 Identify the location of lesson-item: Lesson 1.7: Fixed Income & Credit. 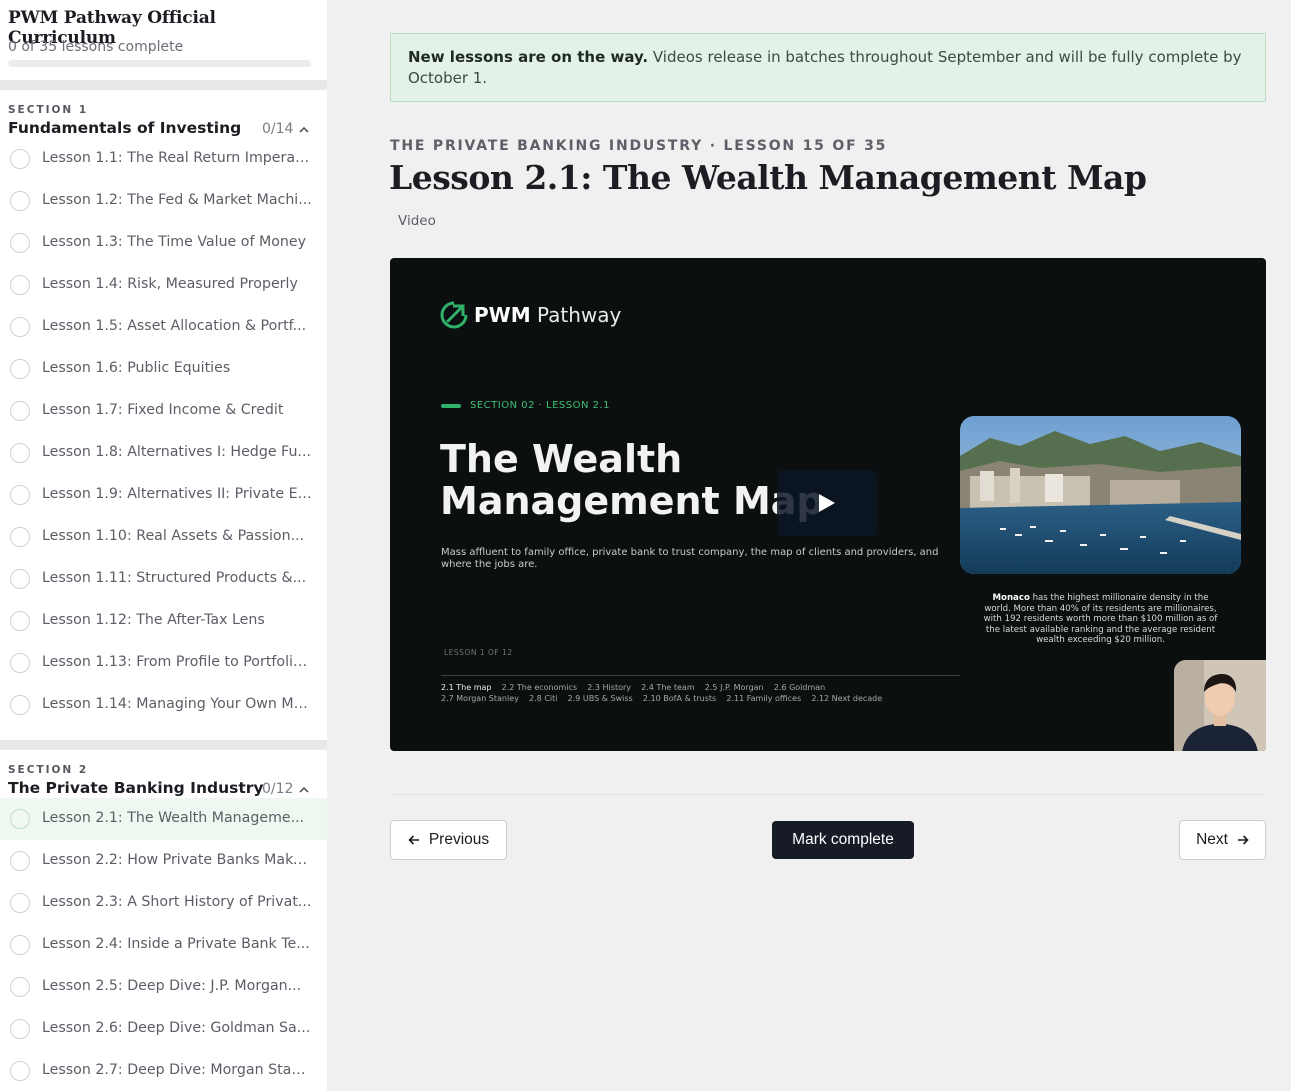
(163, 411).